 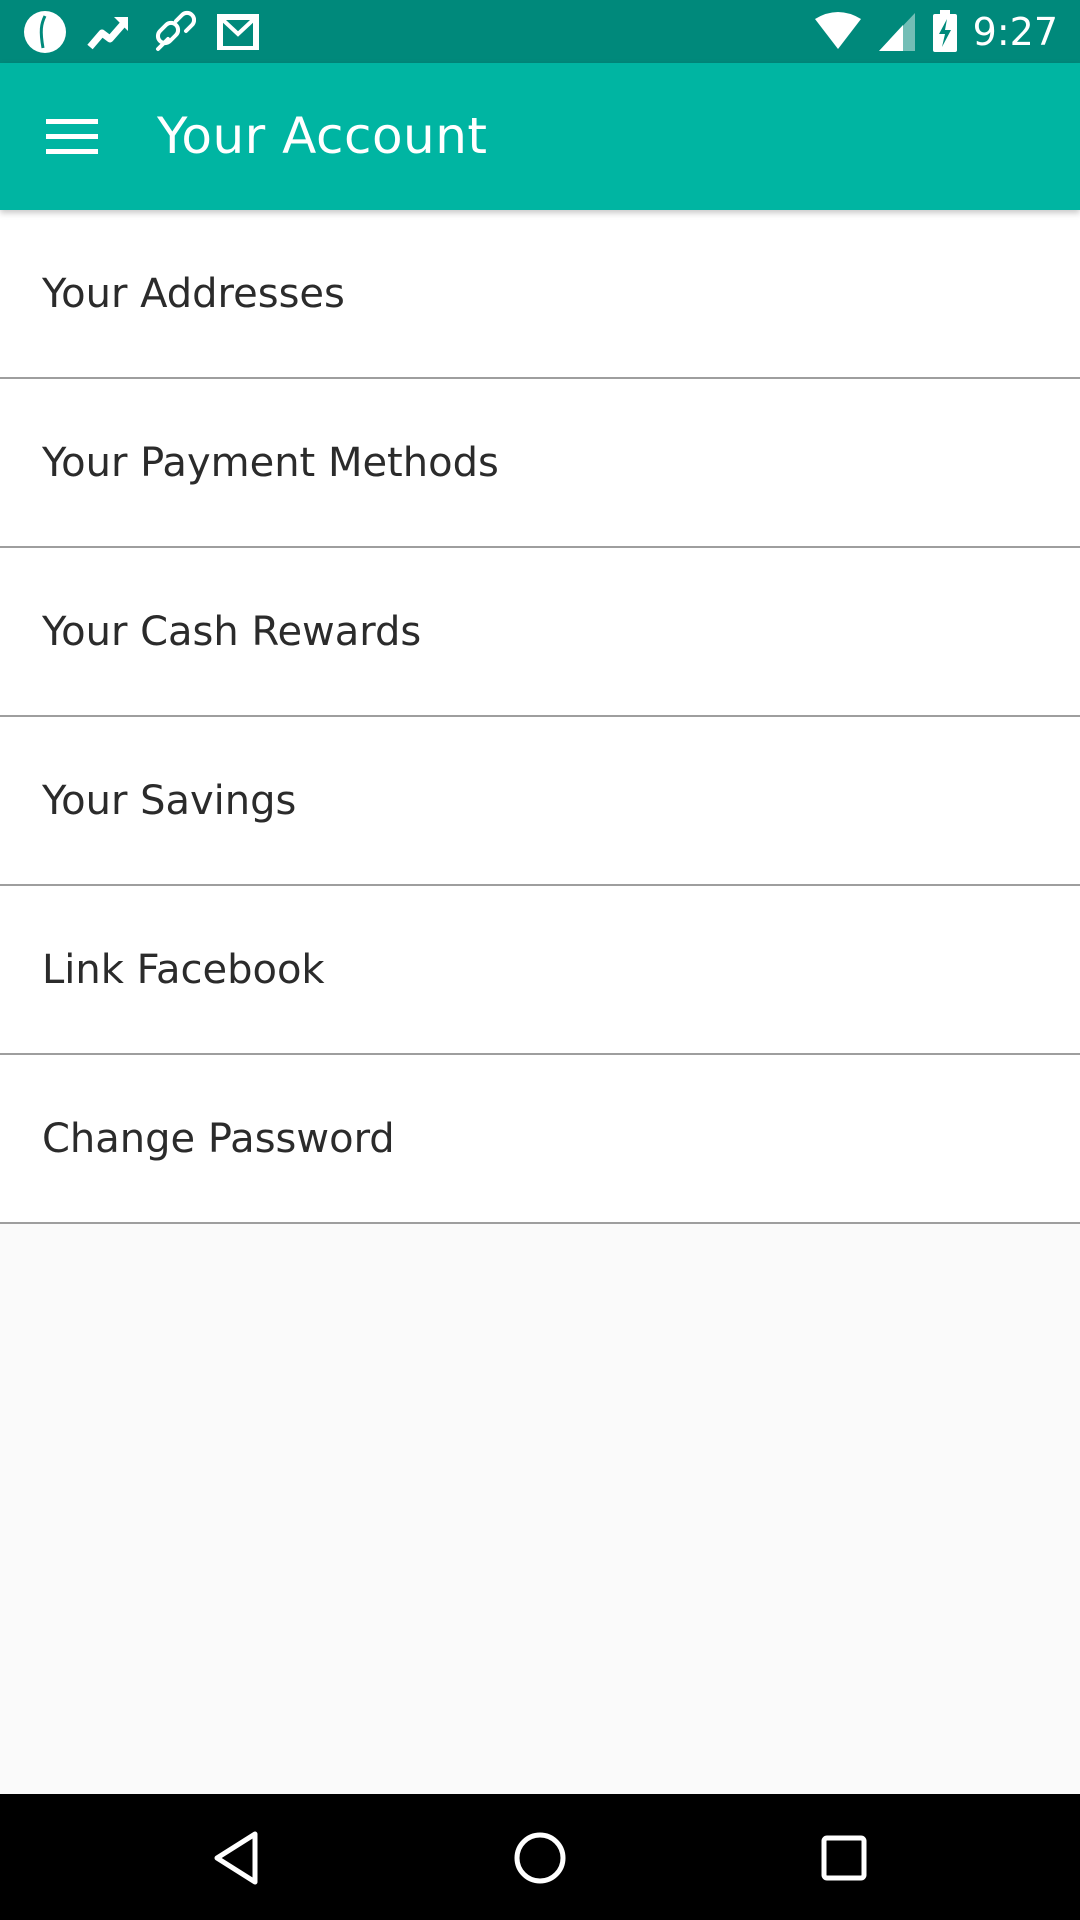 I want to click on menu-item-label: Your Savings, so click(x=169, y=800).